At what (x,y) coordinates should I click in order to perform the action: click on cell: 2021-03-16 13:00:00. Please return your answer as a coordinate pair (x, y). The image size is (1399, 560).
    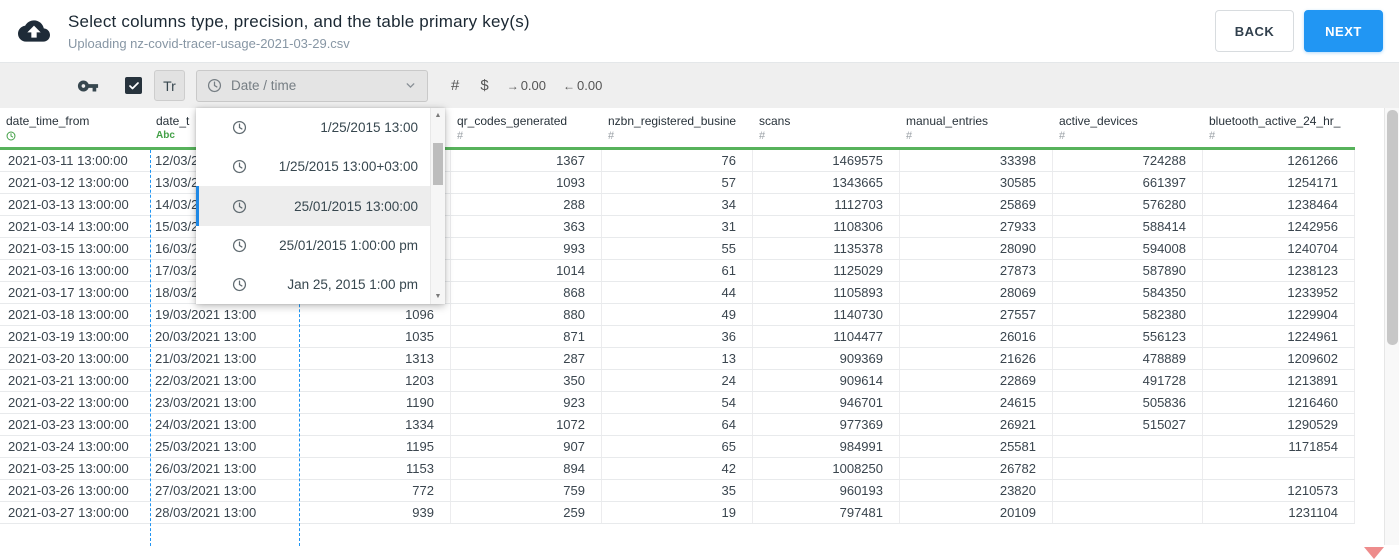
    Looking at the image, I should click on (75, 270).